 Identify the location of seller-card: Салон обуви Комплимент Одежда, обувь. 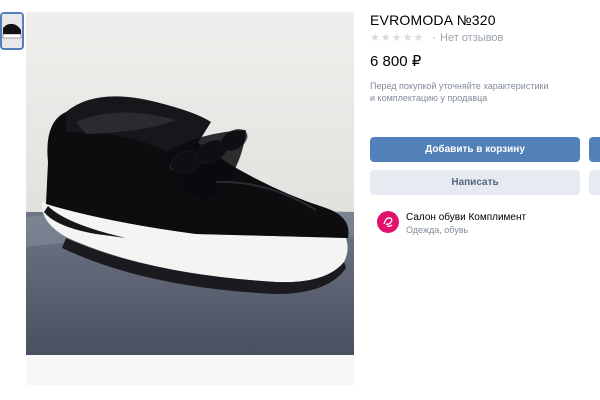
(448, 223).